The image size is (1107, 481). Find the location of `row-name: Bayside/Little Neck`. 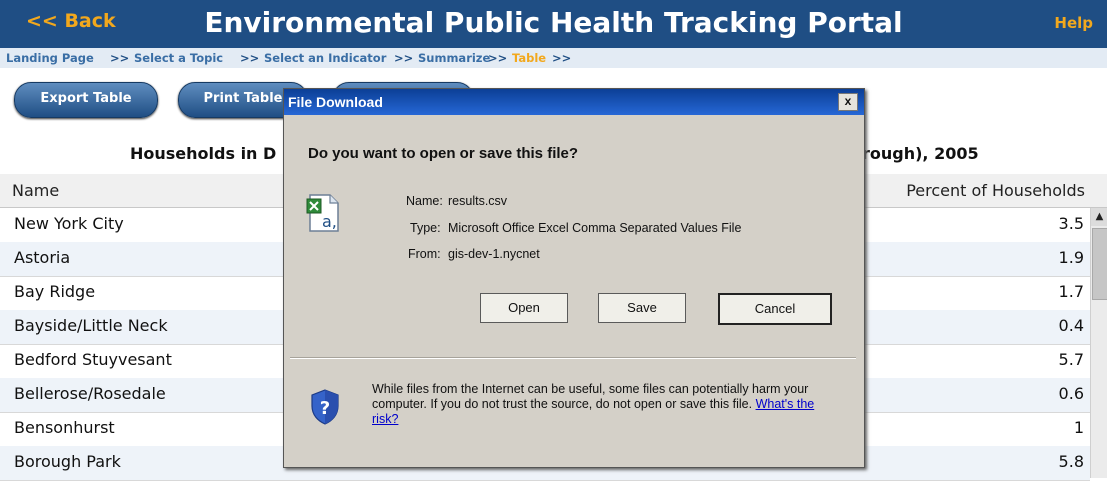

row-name: Bayside/Little Neck is located at coordinates (91, 325).